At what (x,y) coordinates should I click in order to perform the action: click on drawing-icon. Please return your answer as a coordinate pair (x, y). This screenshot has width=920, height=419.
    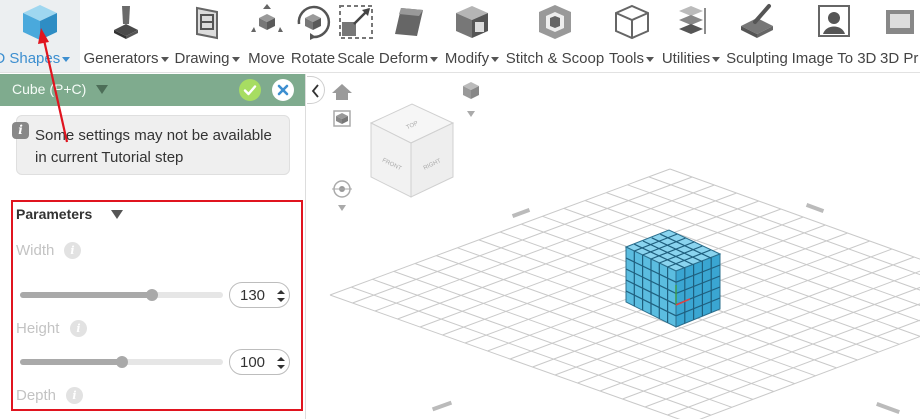
    Looking at the image, I should click on (207, 23).